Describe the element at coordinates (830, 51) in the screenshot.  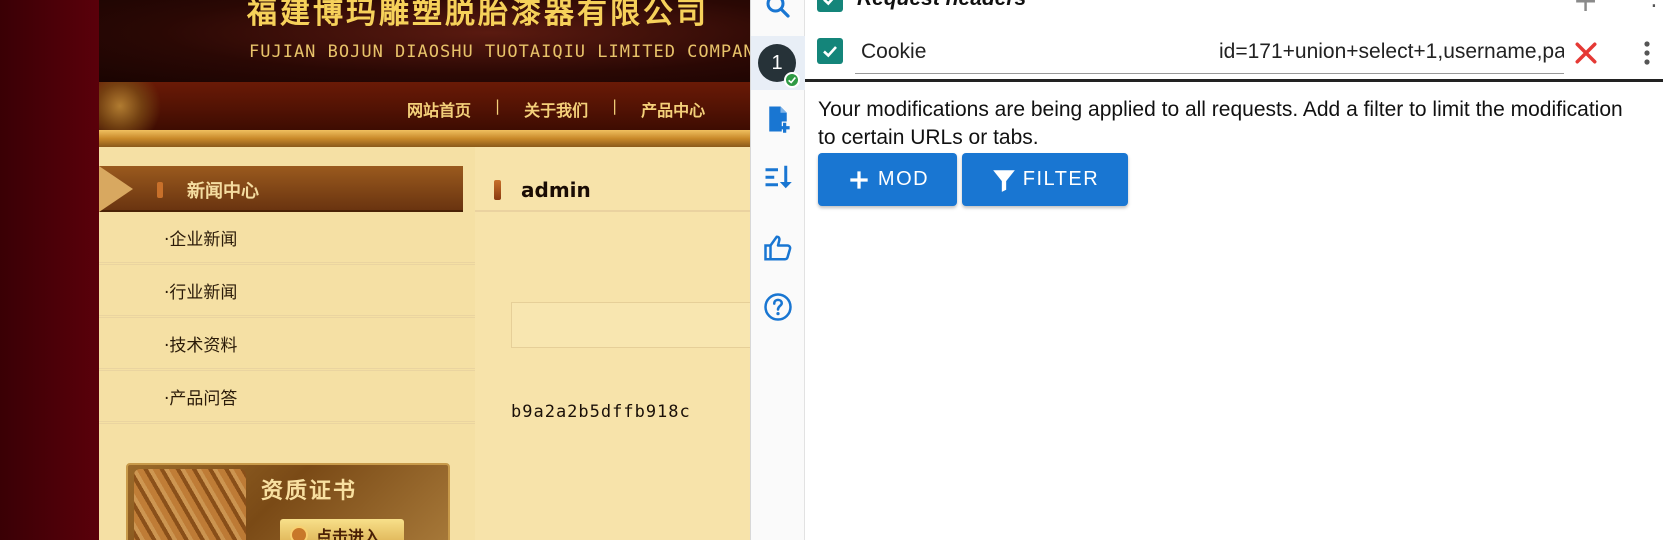
I see `header-enabled-checkbox` at that location.